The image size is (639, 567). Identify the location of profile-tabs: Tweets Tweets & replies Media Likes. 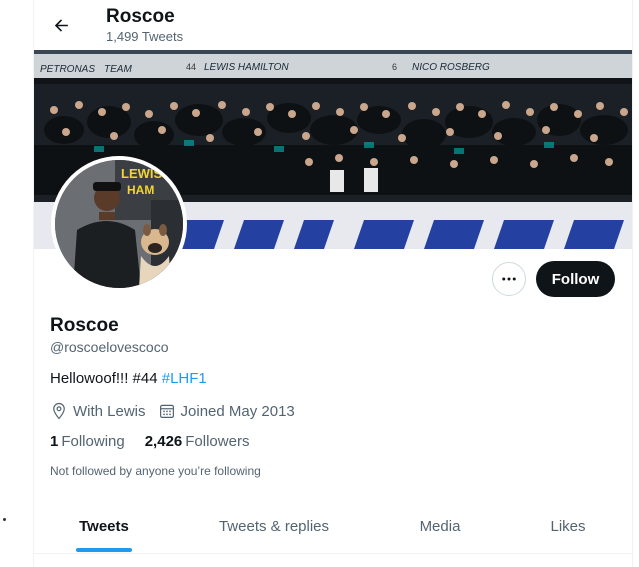
(333, 527).